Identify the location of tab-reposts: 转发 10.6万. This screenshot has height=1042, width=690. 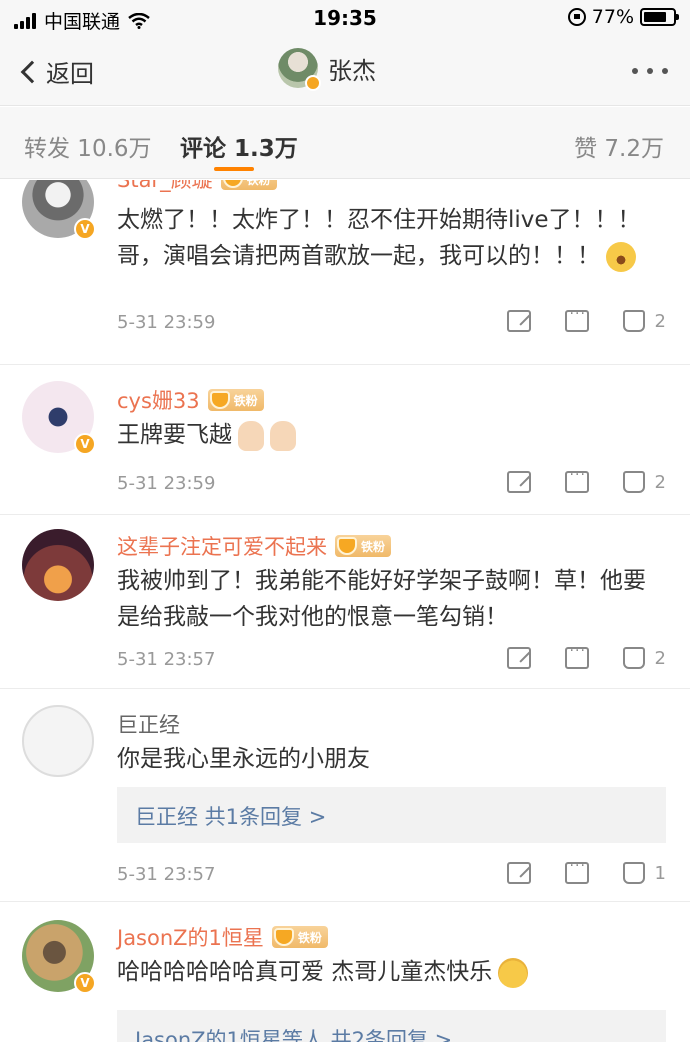
(88, 146).